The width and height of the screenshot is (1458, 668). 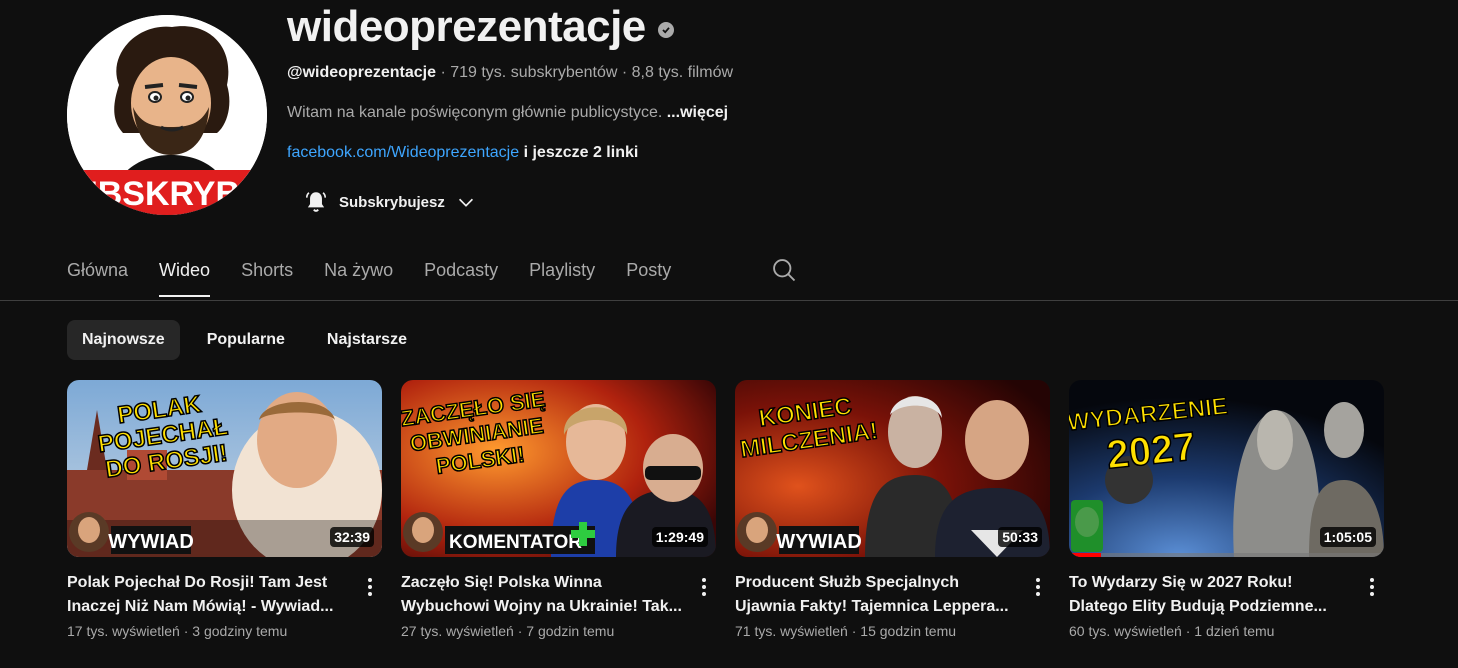 I want to click on channel-name-row: wideoprezentacje, so click(x=480, y=27).